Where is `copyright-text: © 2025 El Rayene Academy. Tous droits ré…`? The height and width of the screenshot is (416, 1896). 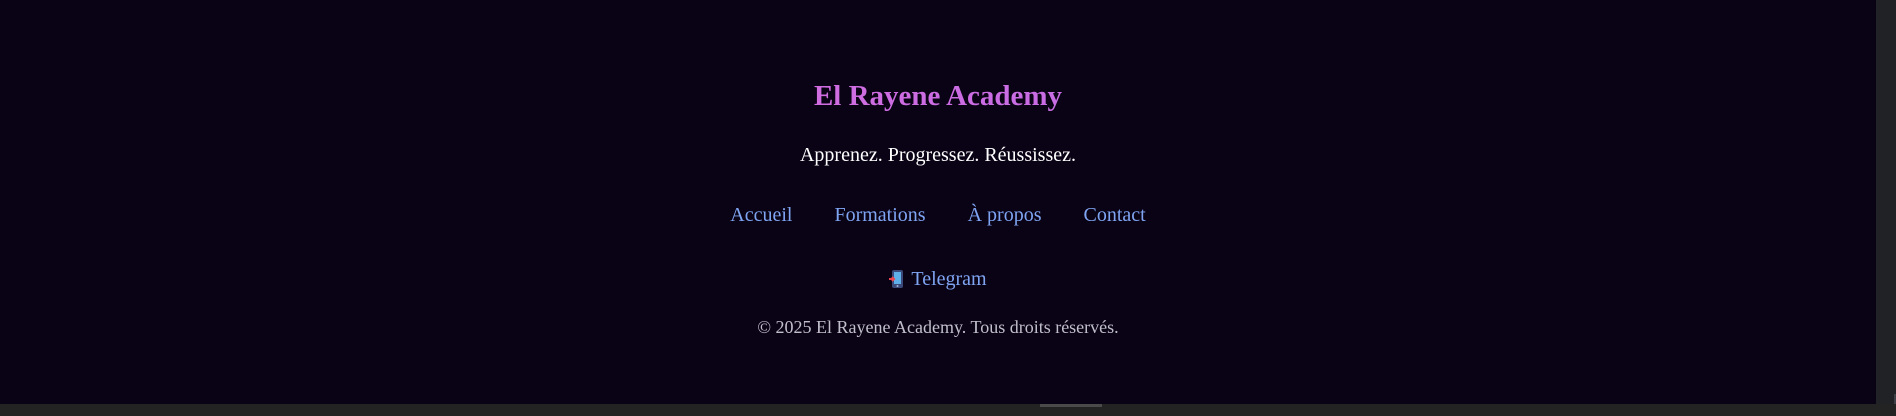
copyright-text: © 2025 El Rayene Academy. Tous droits ré… is located at coordinates (938, 327).